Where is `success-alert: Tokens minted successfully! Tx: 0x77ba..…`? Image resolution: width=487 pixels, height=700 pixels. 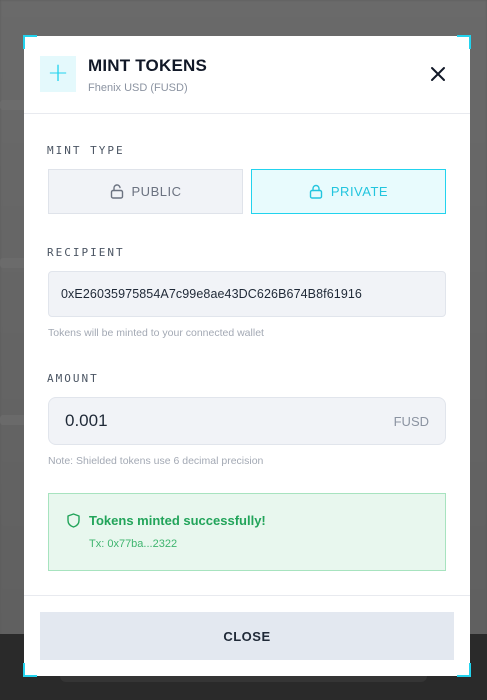 success-alert: Tokens minted successfully! Tx: 0x77ba..… is located at coordinates (247, 532).